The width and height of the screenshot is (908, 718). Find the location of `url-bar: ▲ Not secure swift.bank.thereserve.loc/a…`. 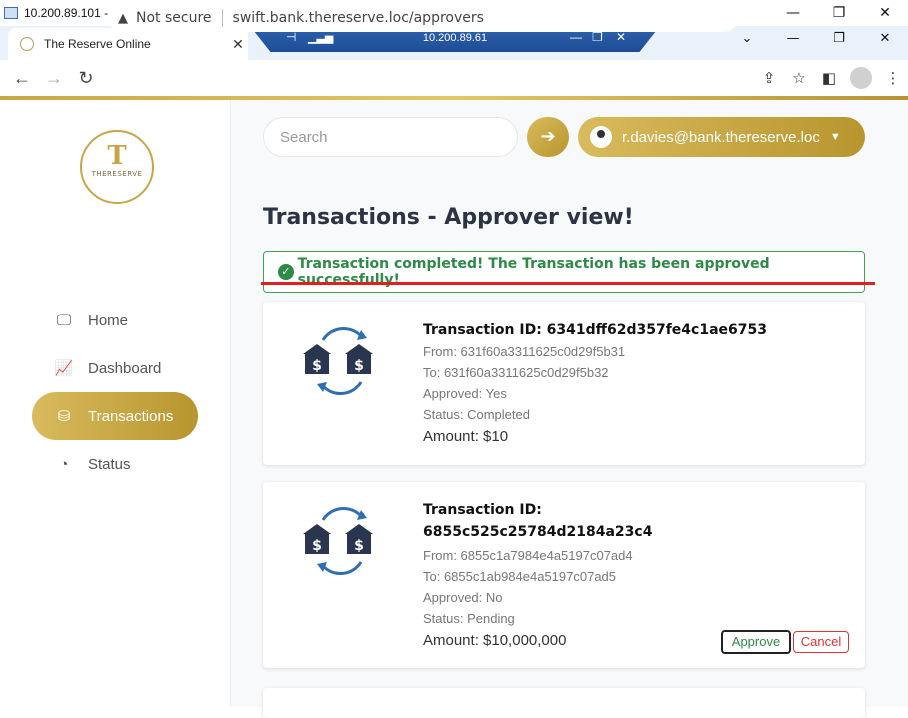

url-bar: ▲ Not secure swift.bank.thereserve.loc/a… is located at coordinates (423, 18).